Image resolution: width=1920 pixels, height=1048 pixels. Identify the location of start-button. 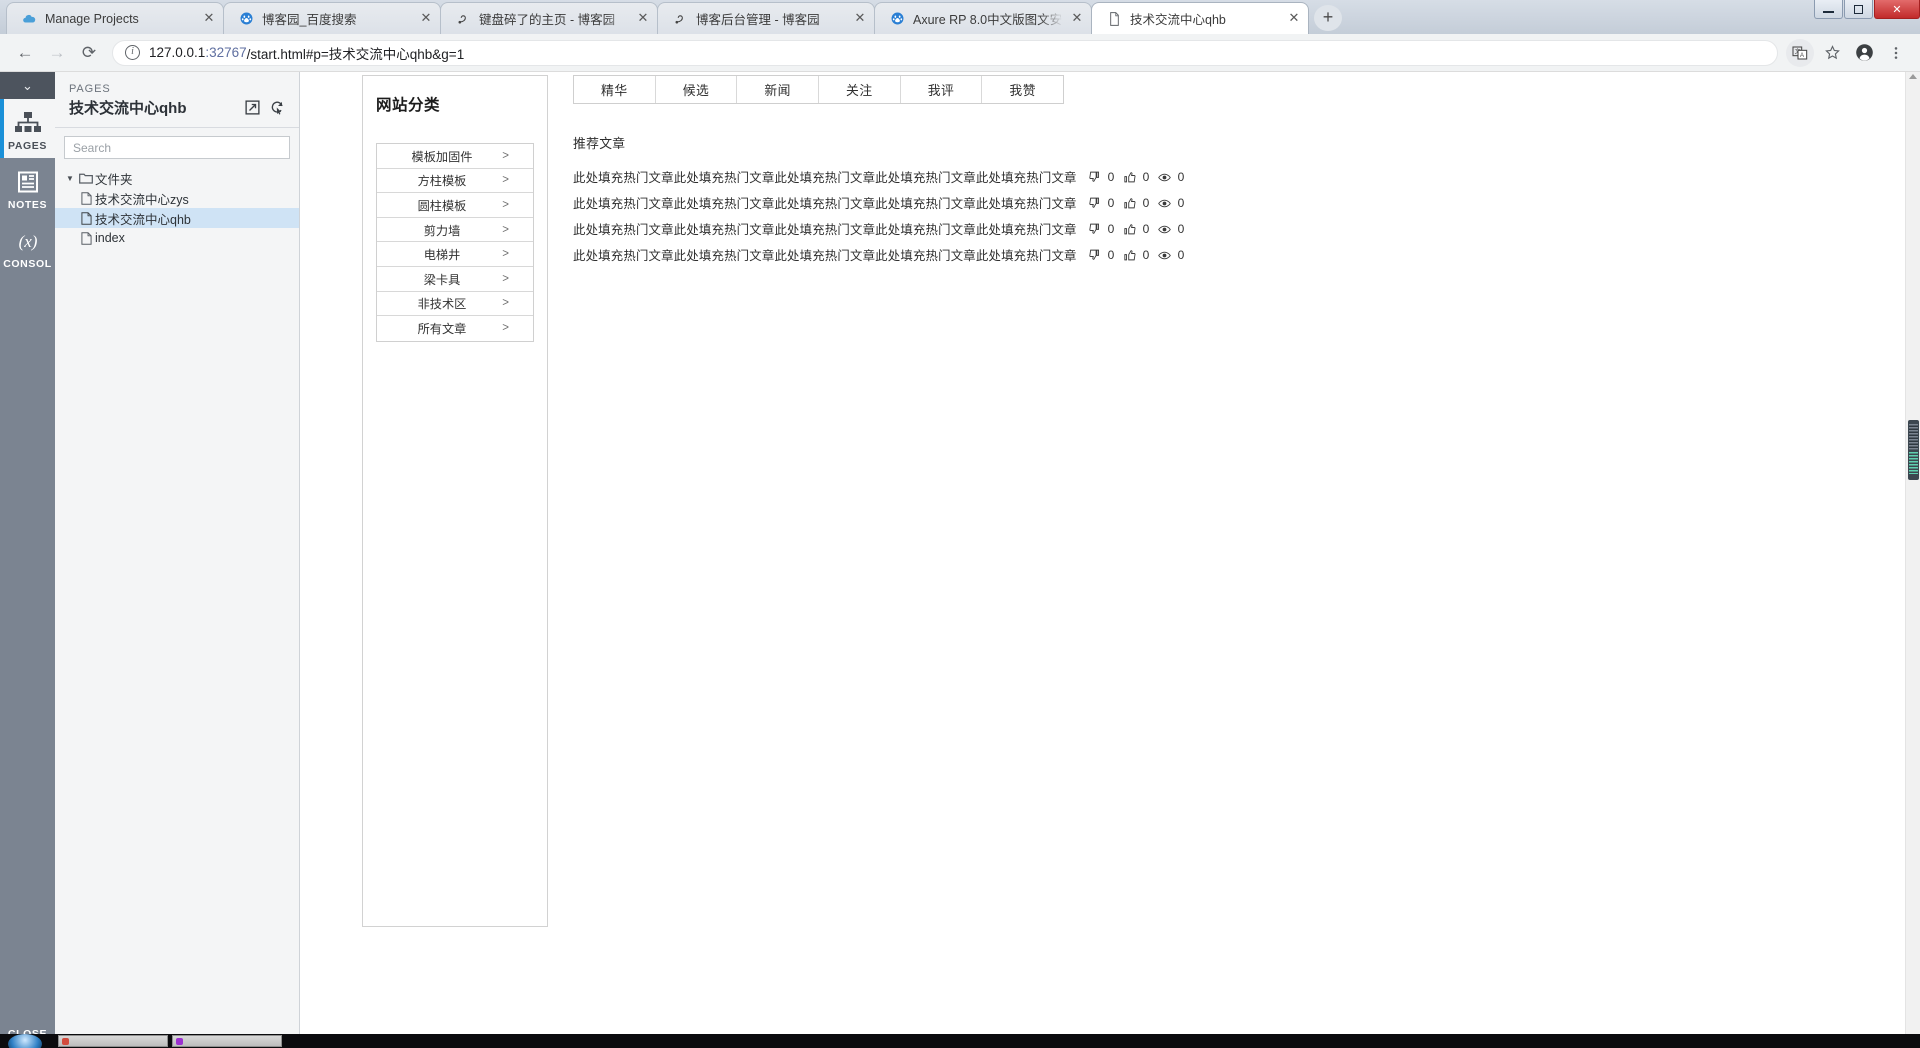
(25, 1041).